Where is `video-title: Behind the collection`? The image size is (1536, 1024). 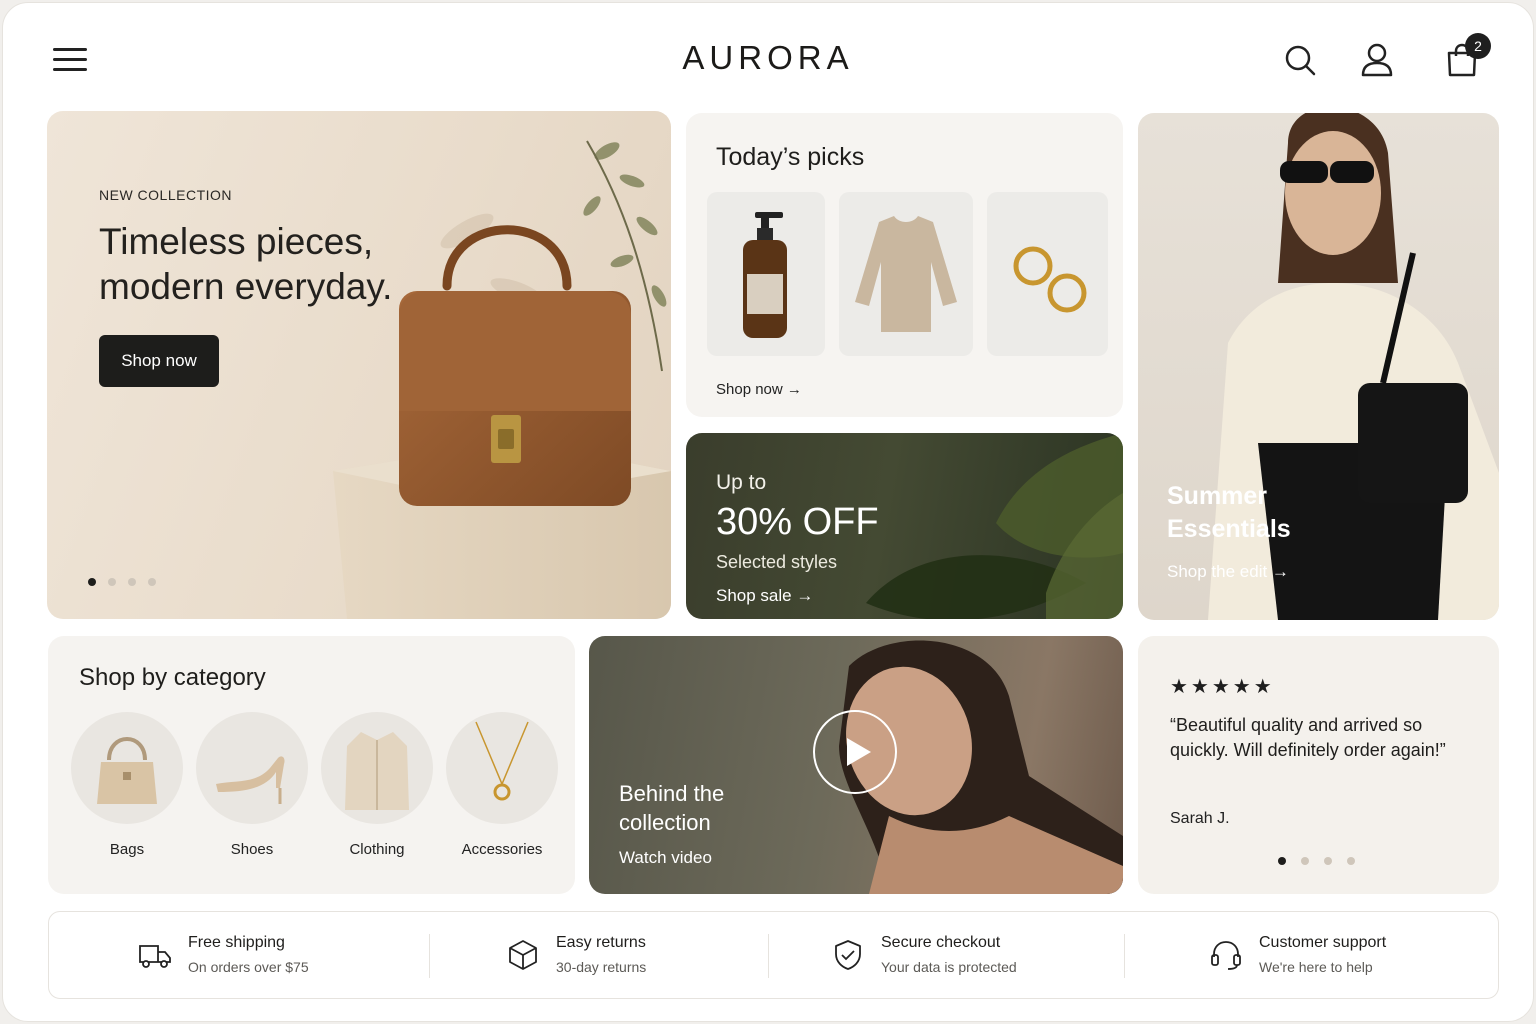 video-title: Behind the collection is located at coordinates (672, 808).